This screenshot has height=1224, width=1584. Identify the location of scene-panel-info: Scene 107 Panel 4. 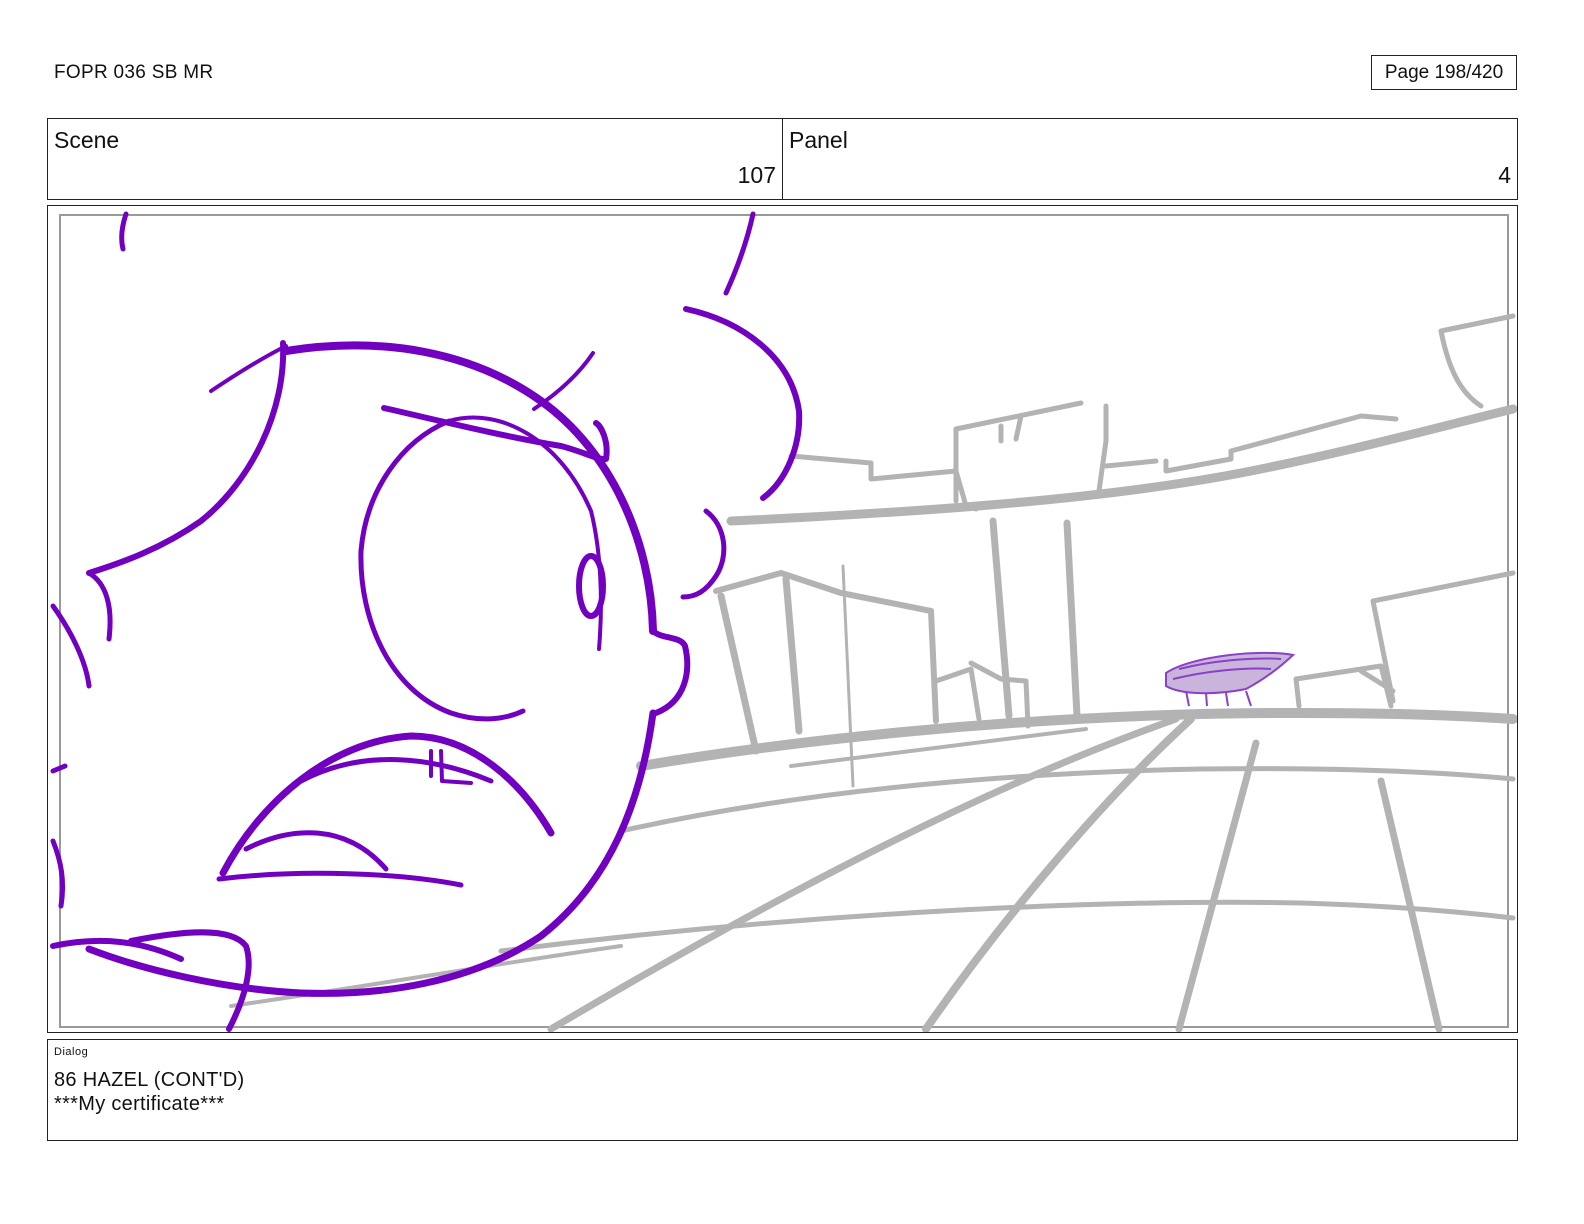
(782, 159).